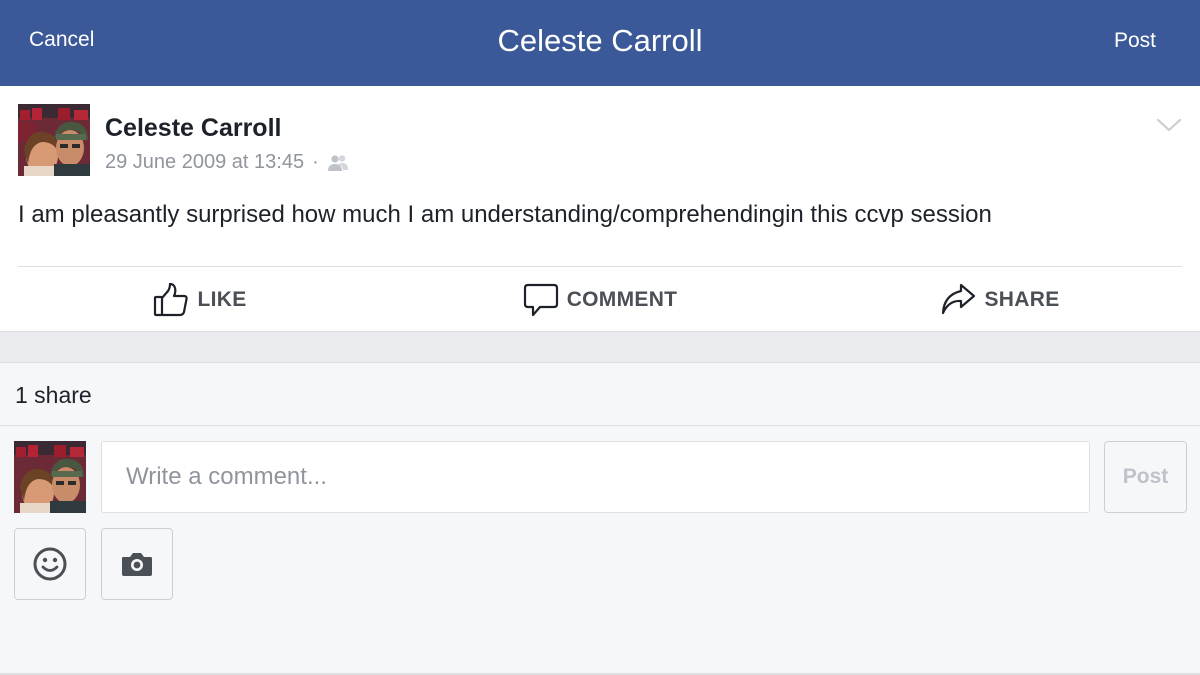  What do you see at coordinates (595, 477) in the screenshot?
I see `comment-input` at bounding box center [595, 477].